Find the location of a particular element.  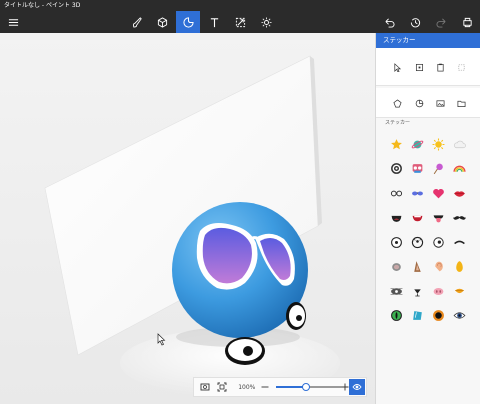

target-sticker is located at coordinates (396, 169).